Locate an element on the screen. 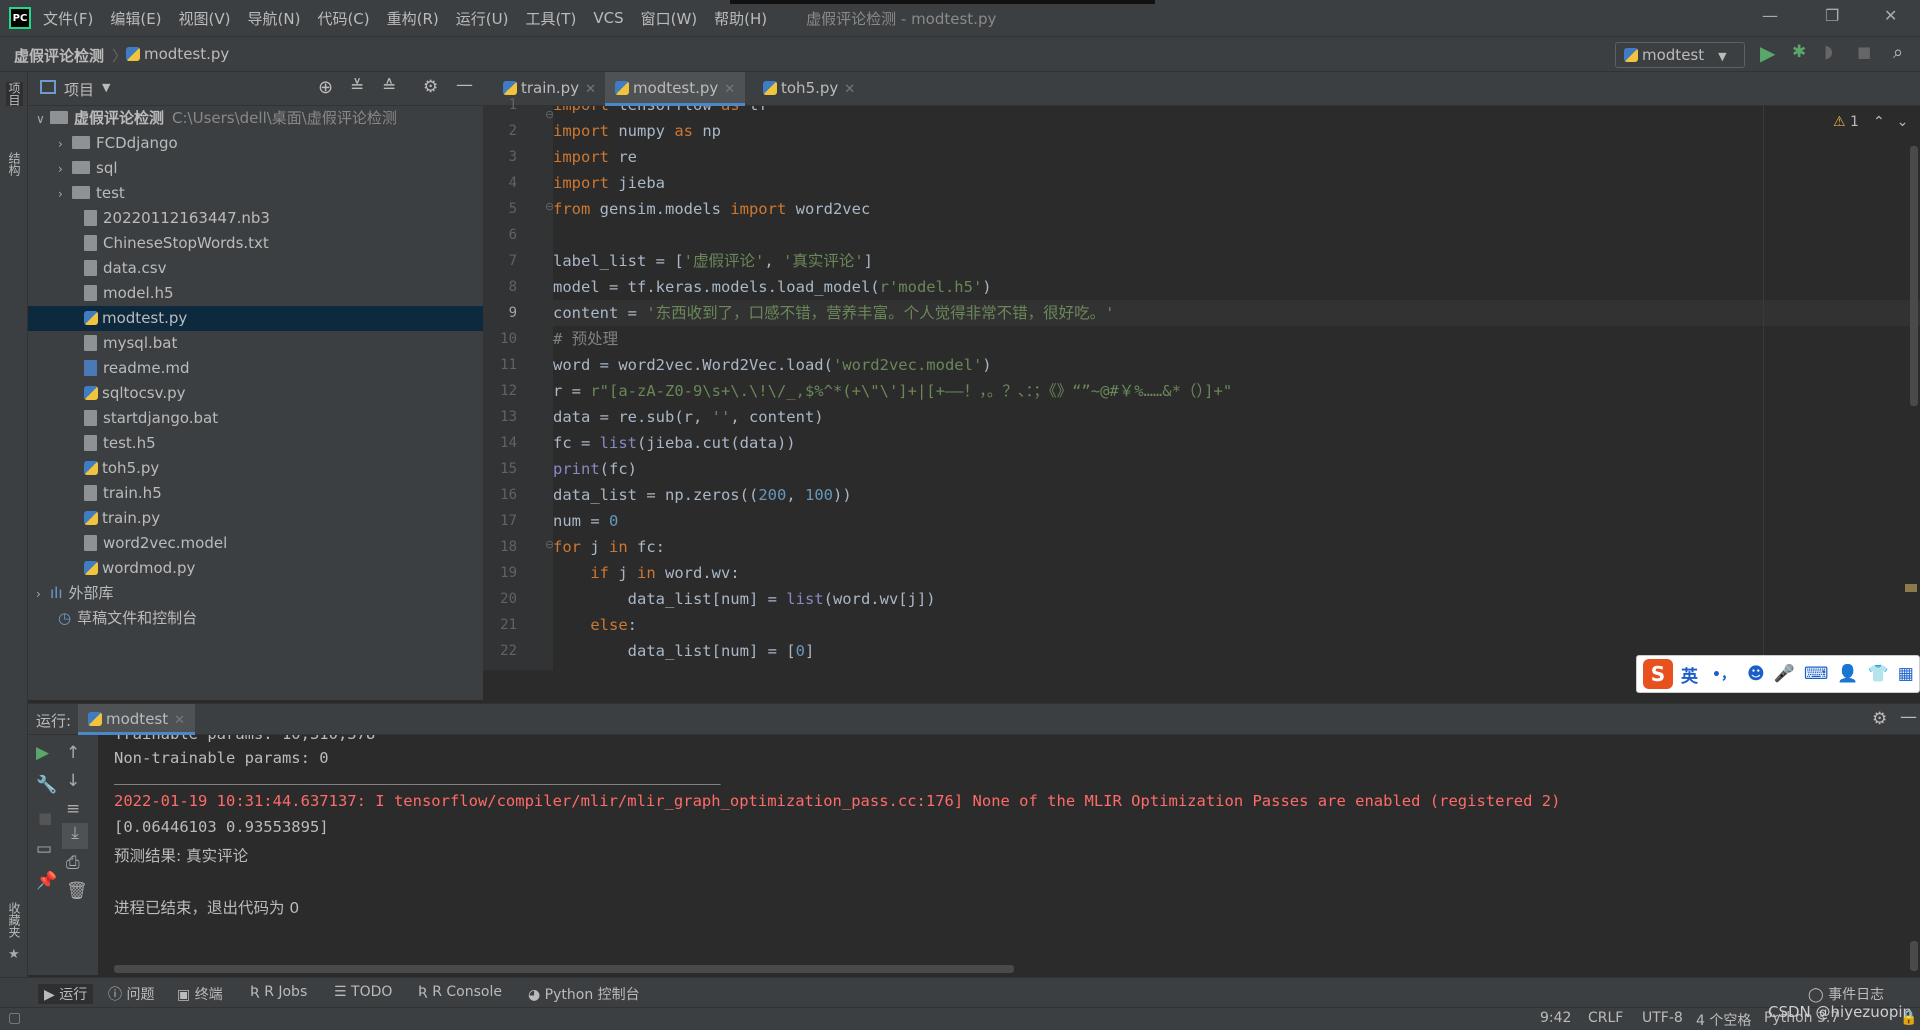  search-icon: ⌕ is located at coordinates (1898, 52).